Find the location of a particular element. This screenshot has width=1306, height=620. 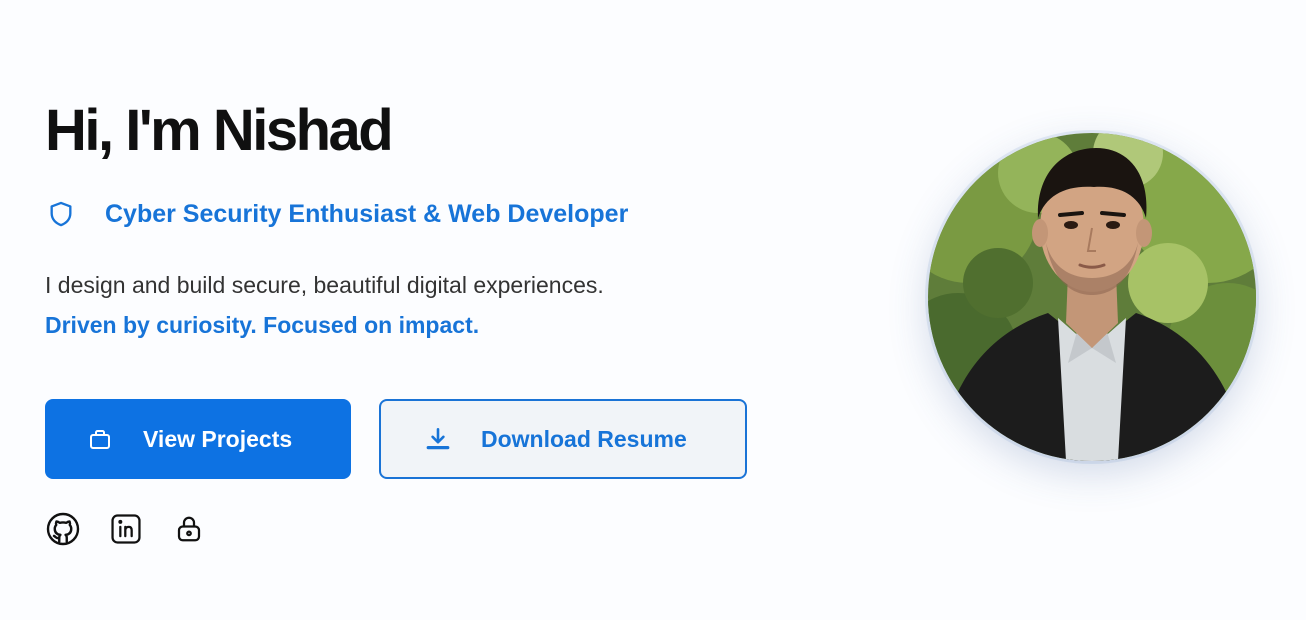

view-projects-button: View Projects is located at coordinates (198, 439).